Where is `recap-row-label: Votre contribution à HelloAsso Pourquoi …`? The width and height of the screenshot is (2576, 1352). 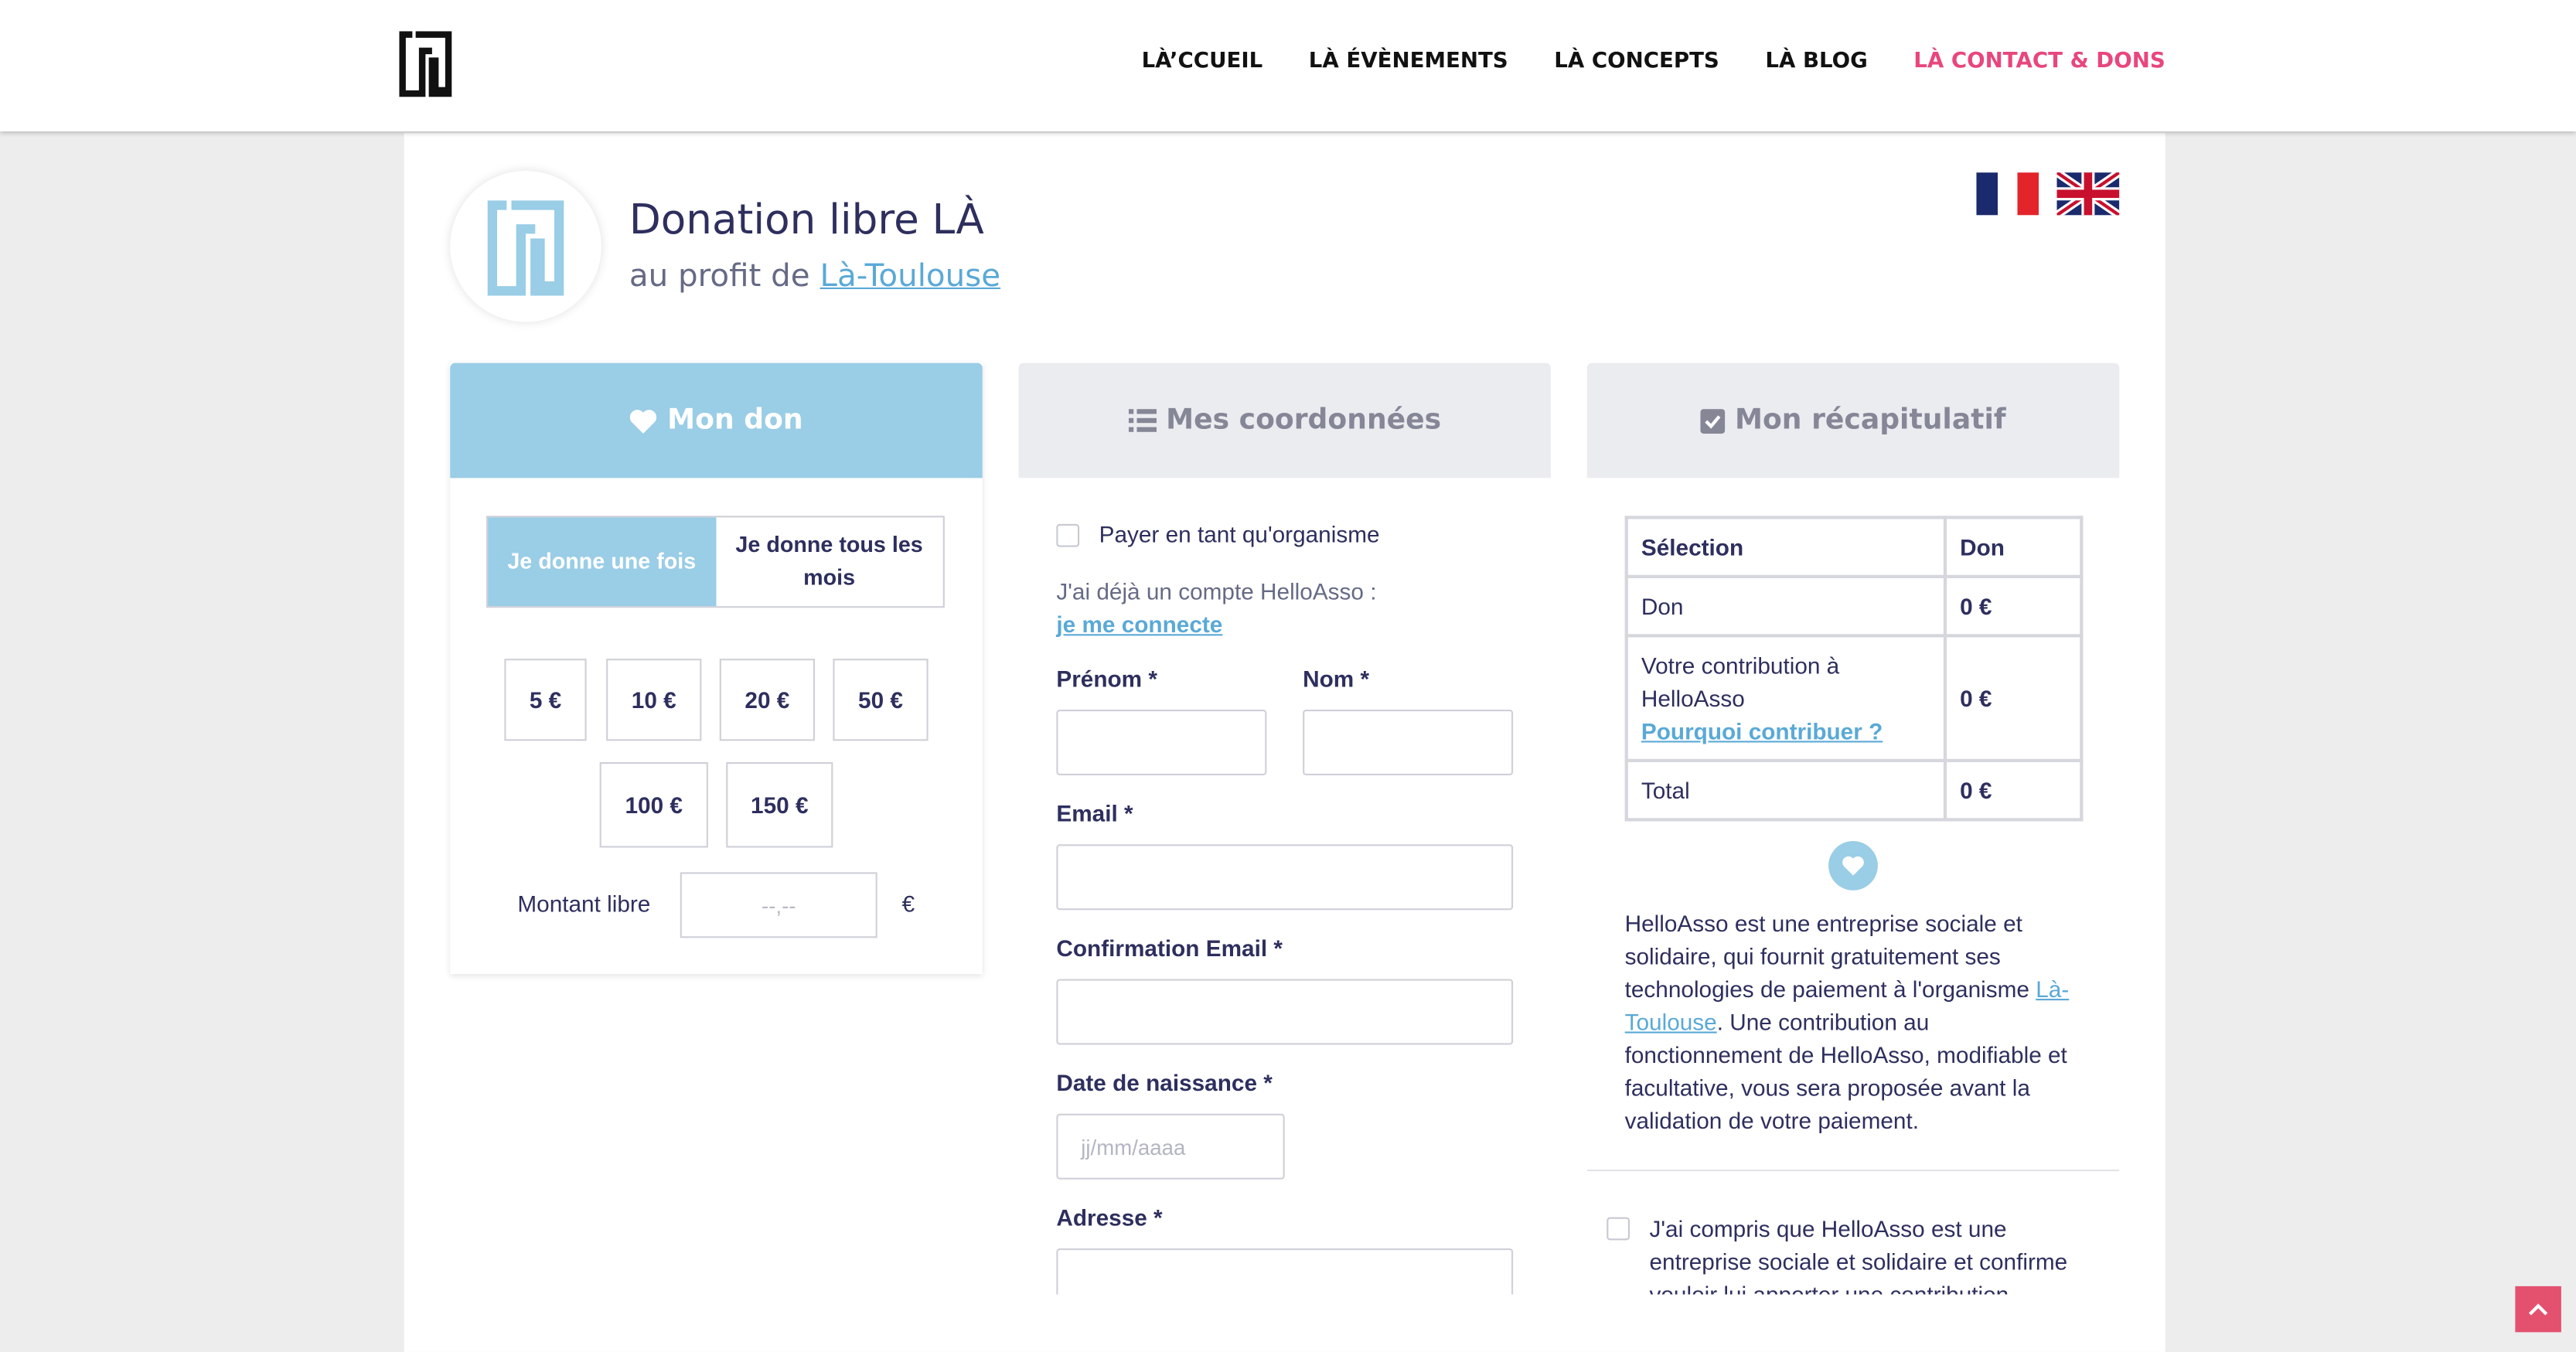 recap-row-label: Votre contribution à HelloAsso Pourquoi … is located at coordinates (1785, 698).